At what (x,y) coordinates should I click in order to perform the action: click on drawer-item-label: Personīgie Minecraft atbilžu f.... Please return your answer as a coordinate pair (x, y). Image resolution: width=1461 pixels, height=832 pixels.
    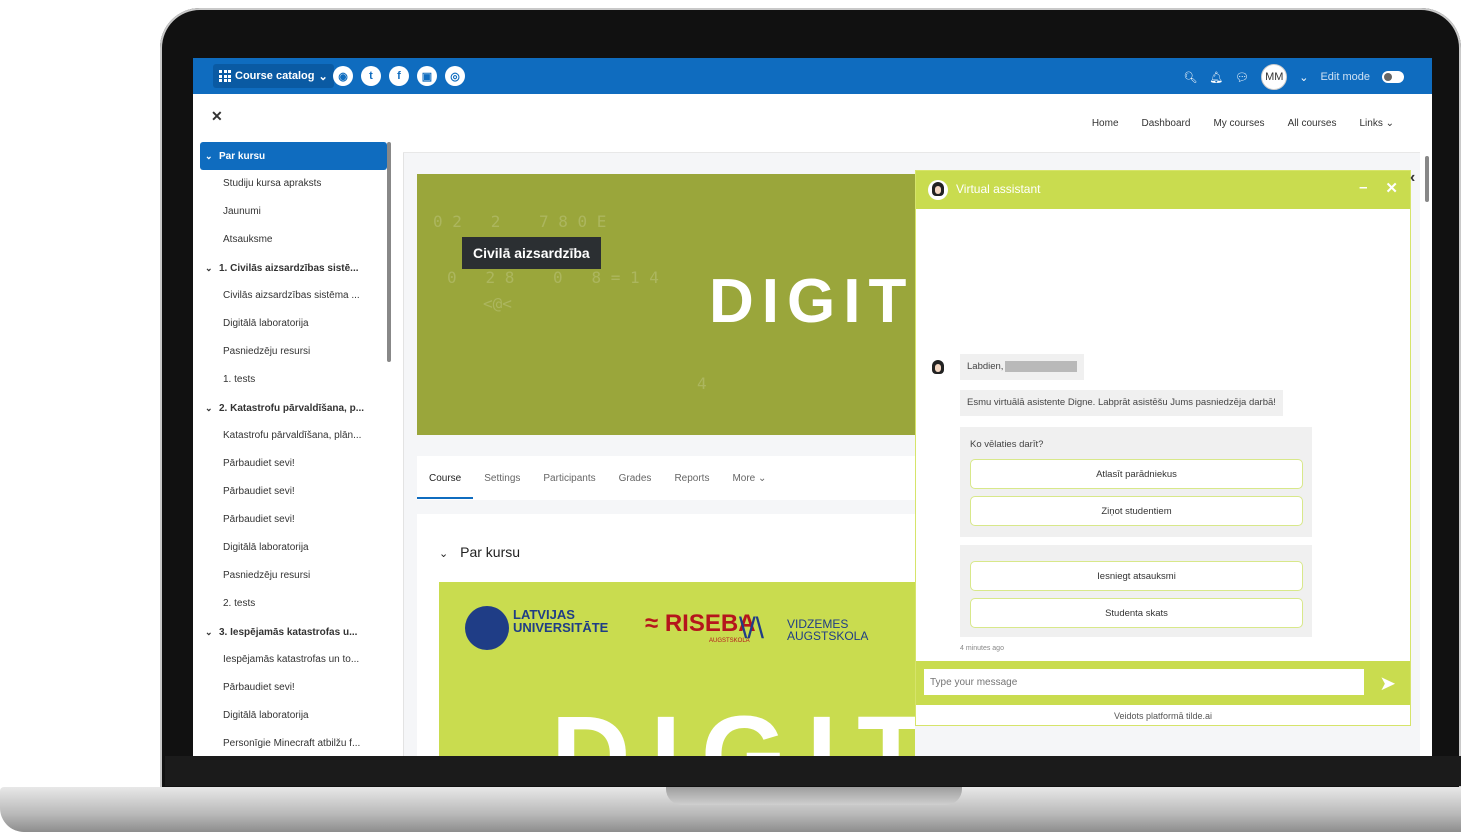
    Looking at the image, I should click on (292, 743).